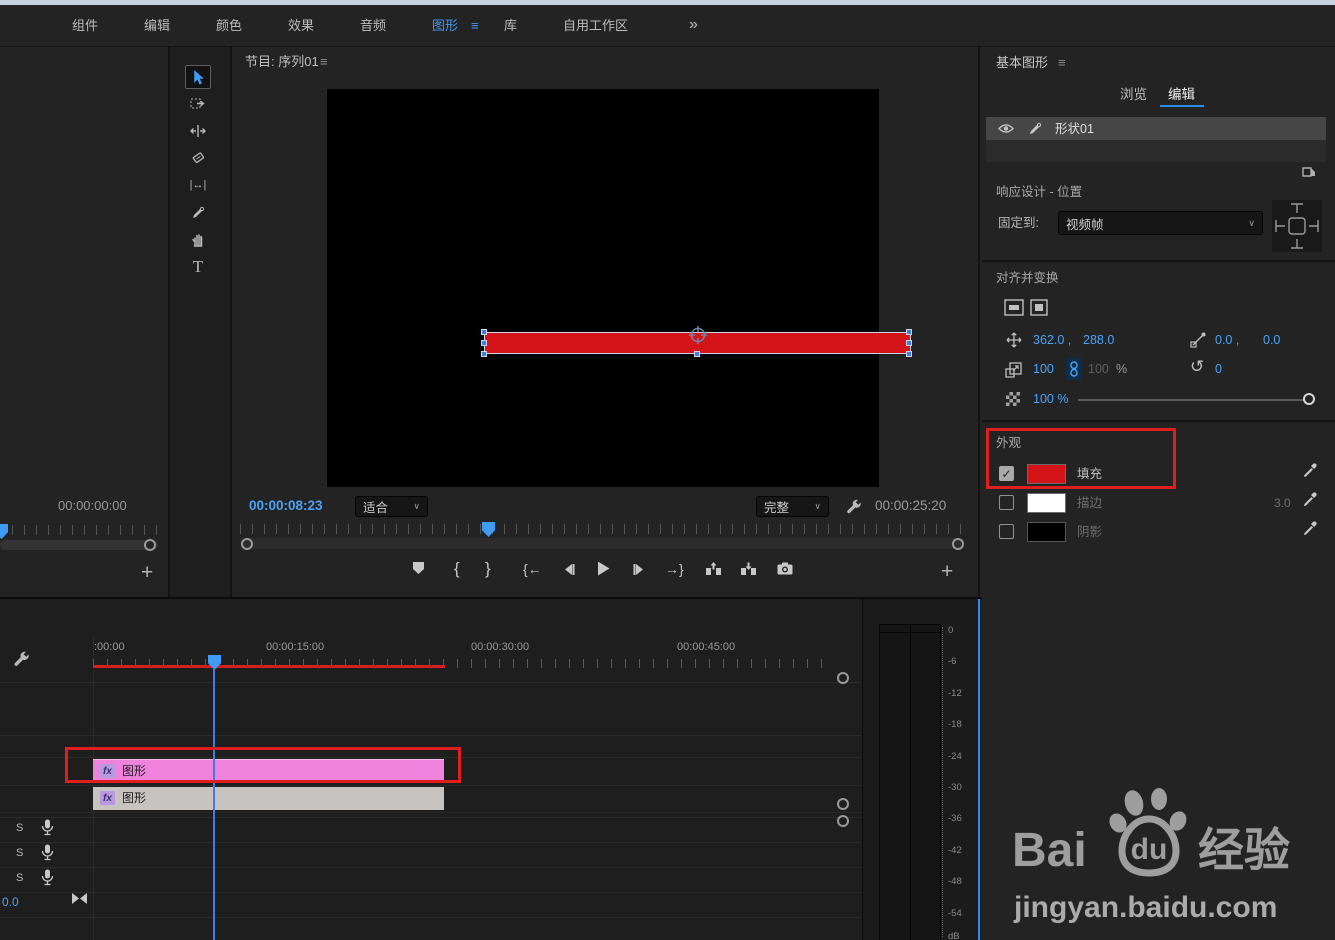 This screenshot has width=1335, height=940. What do you see at coordinates (603, 568) in the screenshot?
I see `play-icon` at bounding box center [603, 568].